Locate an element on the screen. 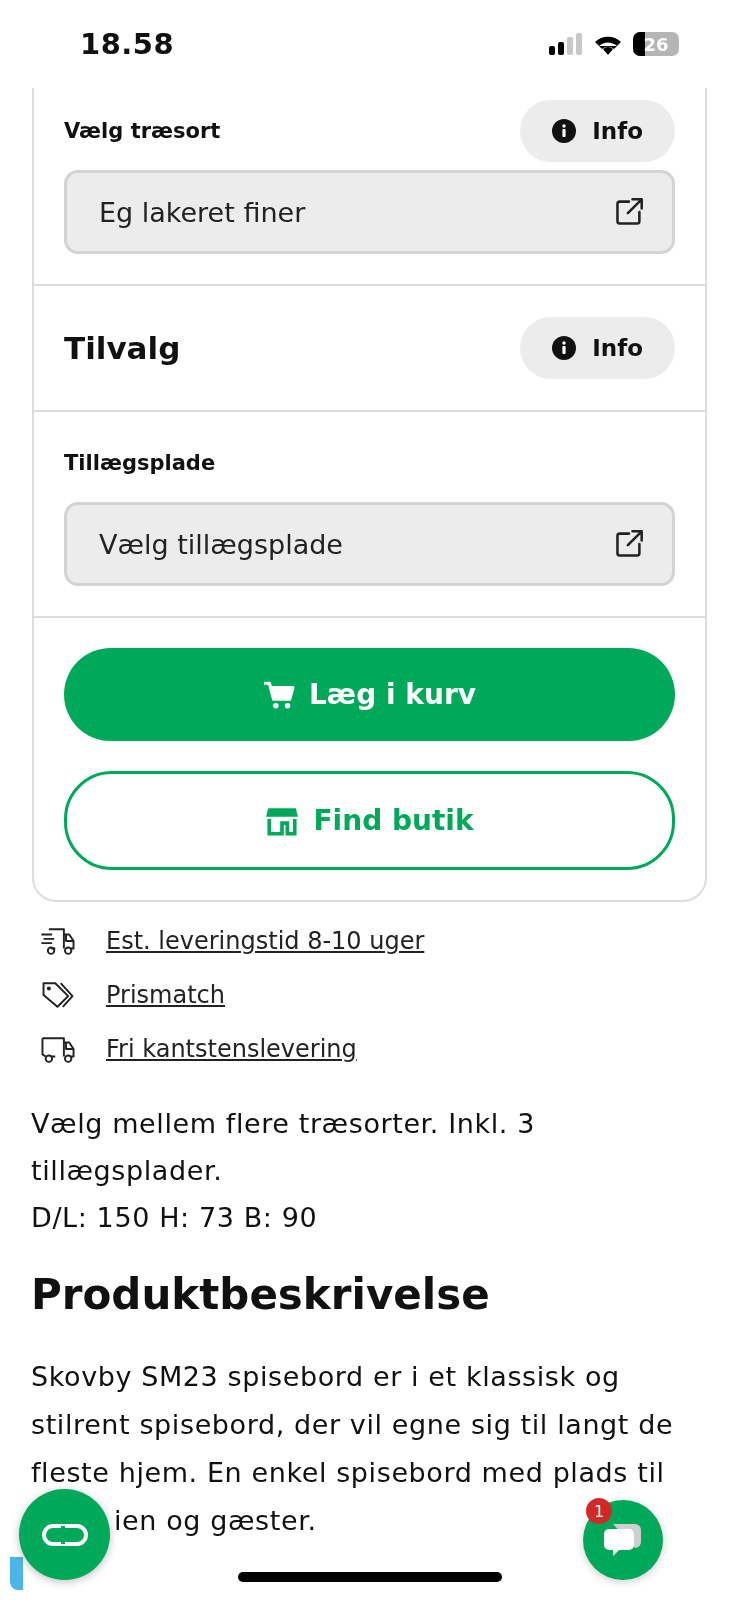  section-title: Tilvalg is located at coordinates (122, 348).